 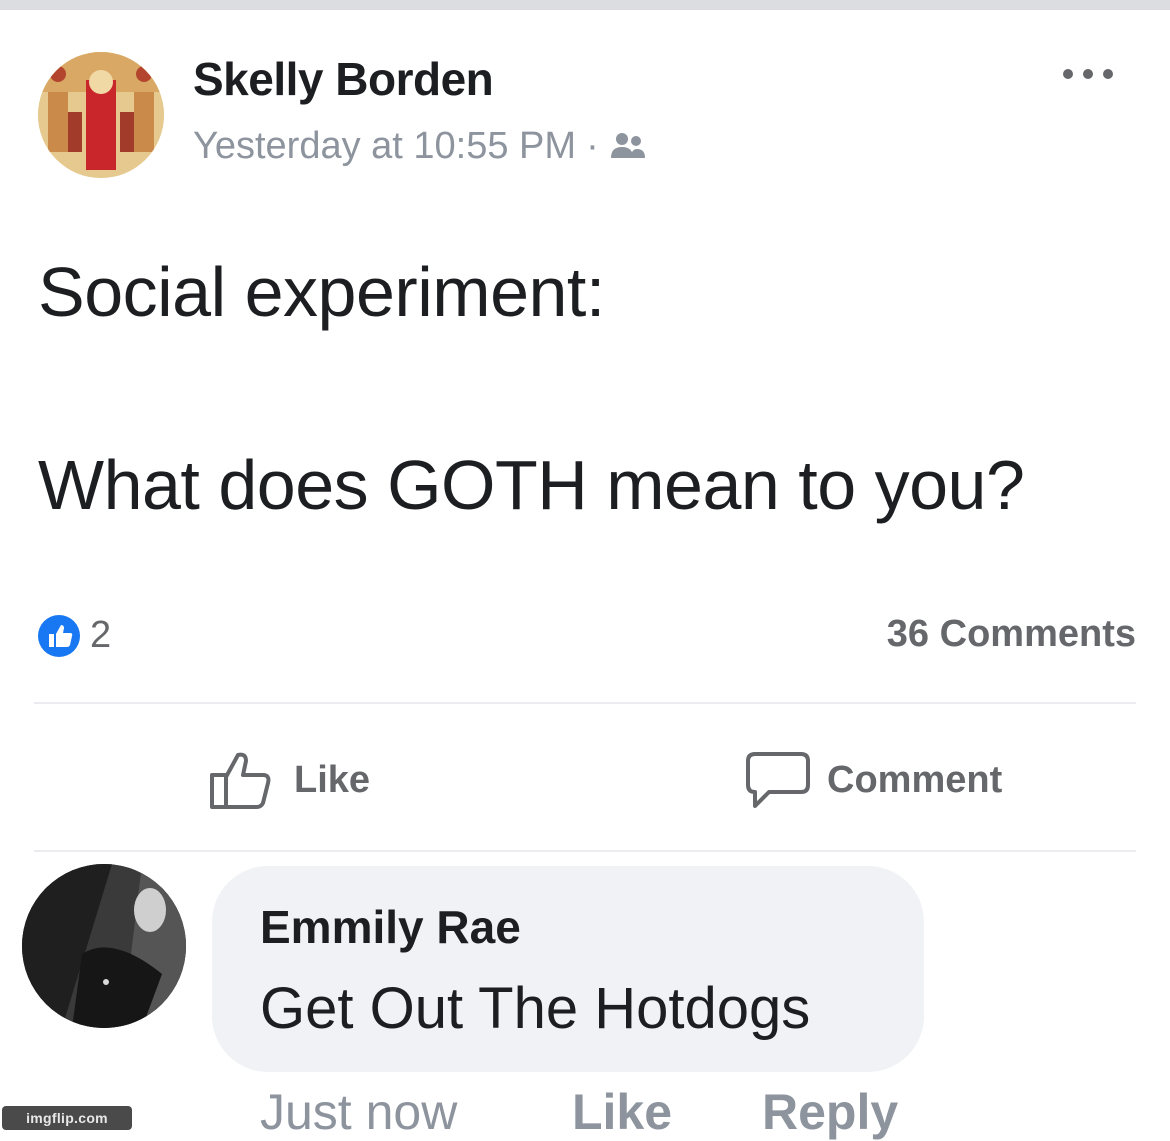 I want to click on post-meta: Yesterday at 10:55 PM ·, so click(x=420, y=146).